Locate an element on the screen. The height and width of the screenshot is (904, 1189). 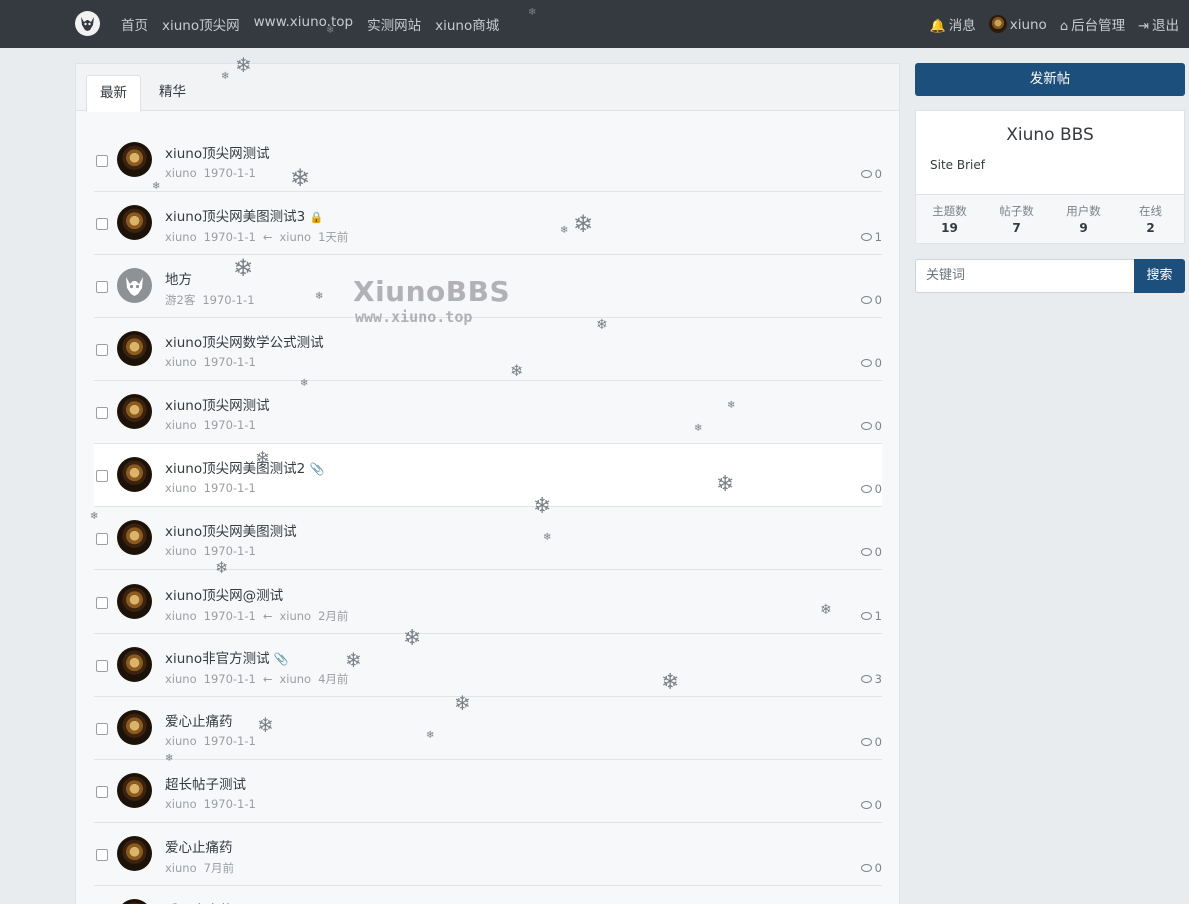
admin-link: ⌂ 后台管理 is located at coordinates (1092, 24).